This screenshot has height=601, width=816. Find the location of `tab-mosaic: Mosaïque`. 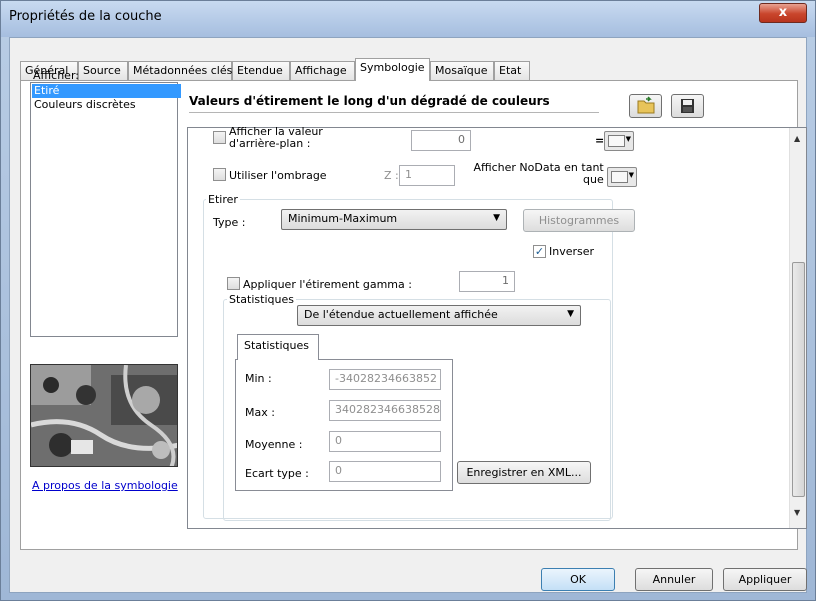

tab-mosaic: Mosaïque is located at coordinates (462, 70).